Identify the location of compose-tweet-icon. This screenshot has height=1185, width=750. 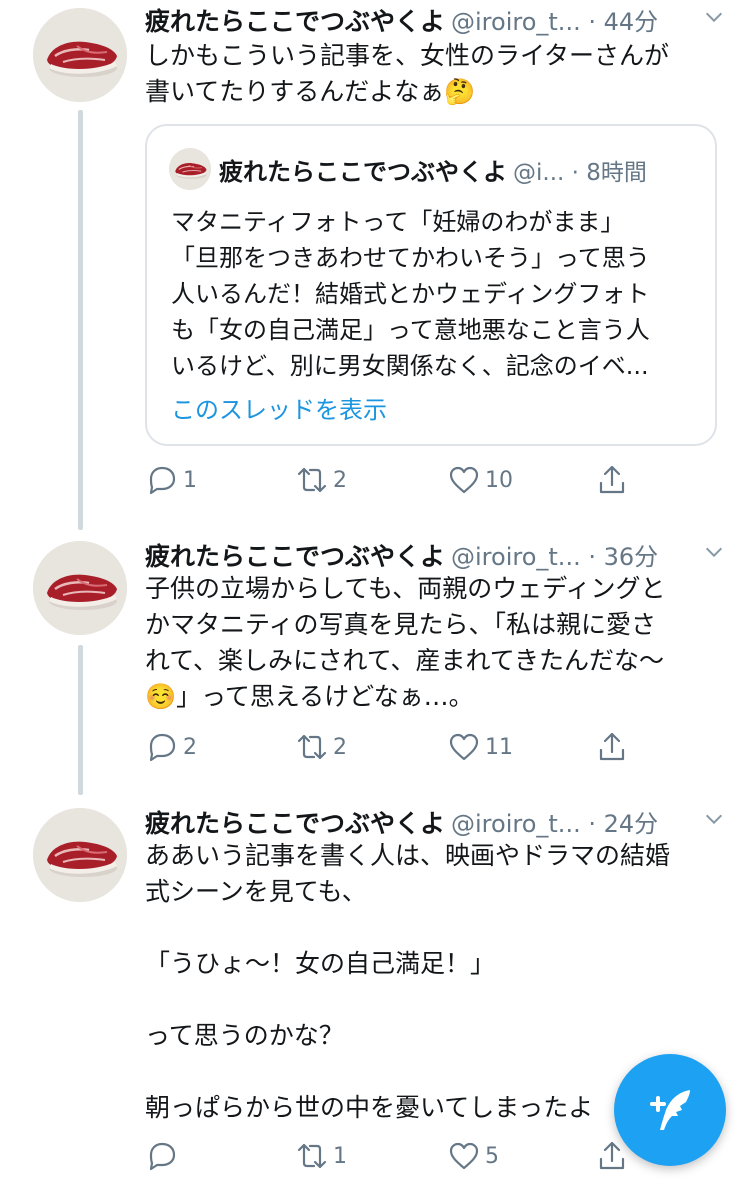
(670, 1110).